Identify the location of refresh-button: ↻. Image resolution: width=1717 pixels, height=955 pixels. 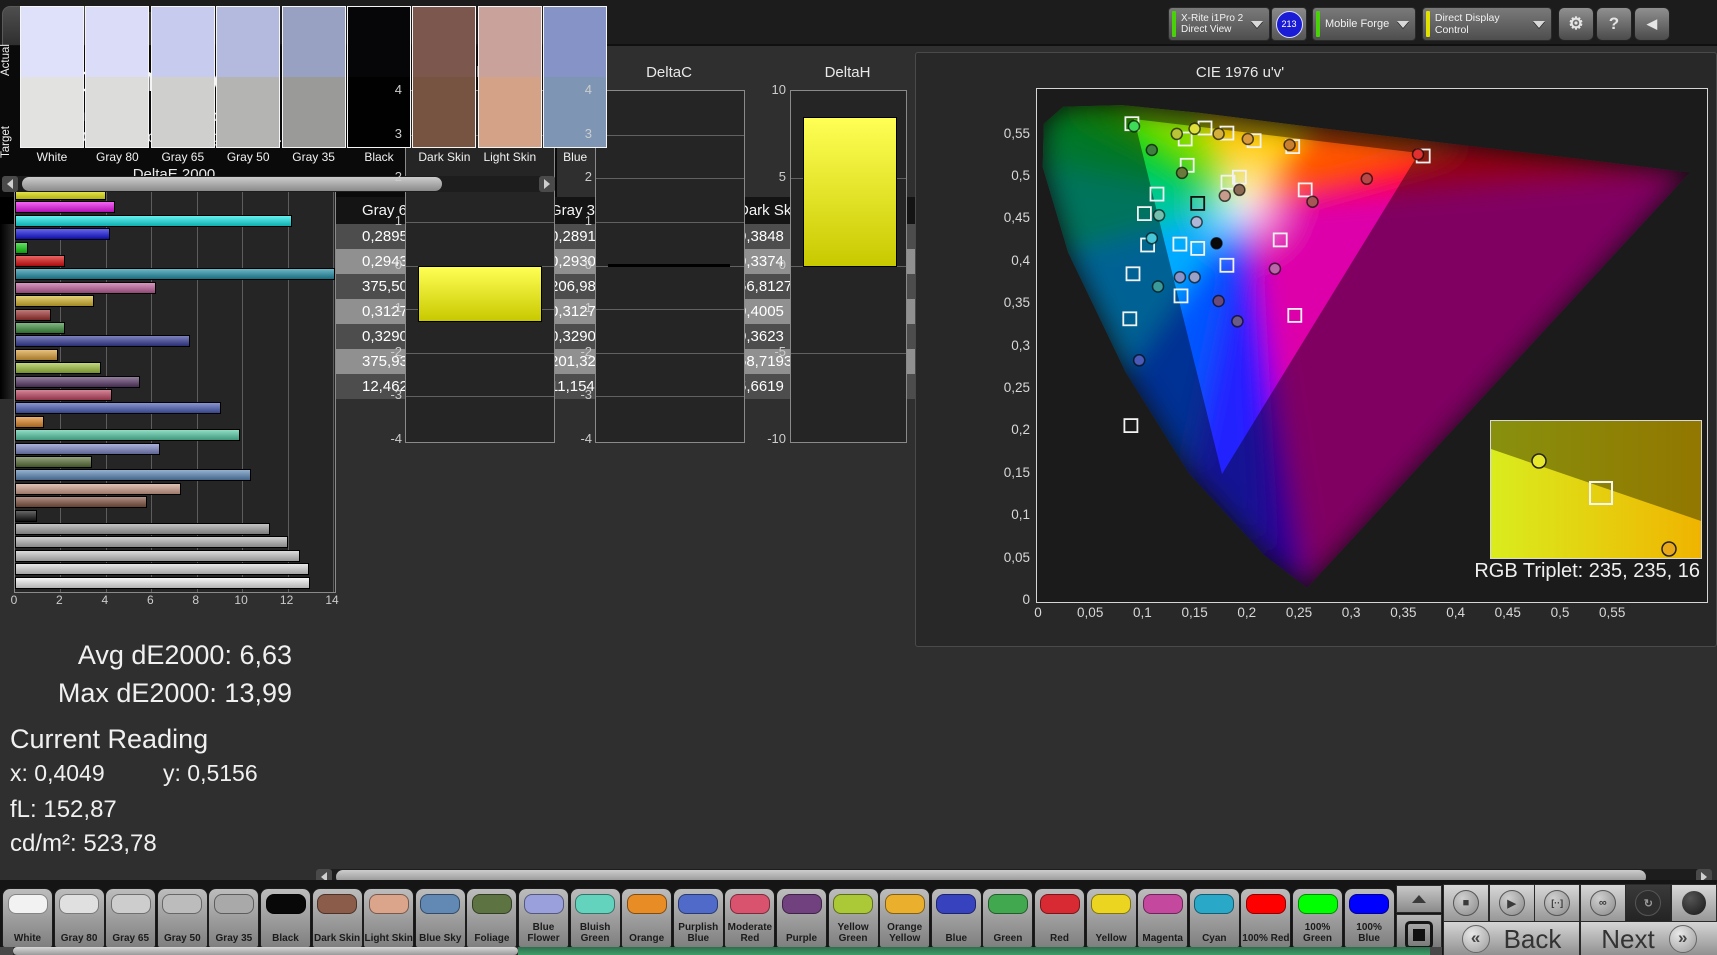
(1648, 903).